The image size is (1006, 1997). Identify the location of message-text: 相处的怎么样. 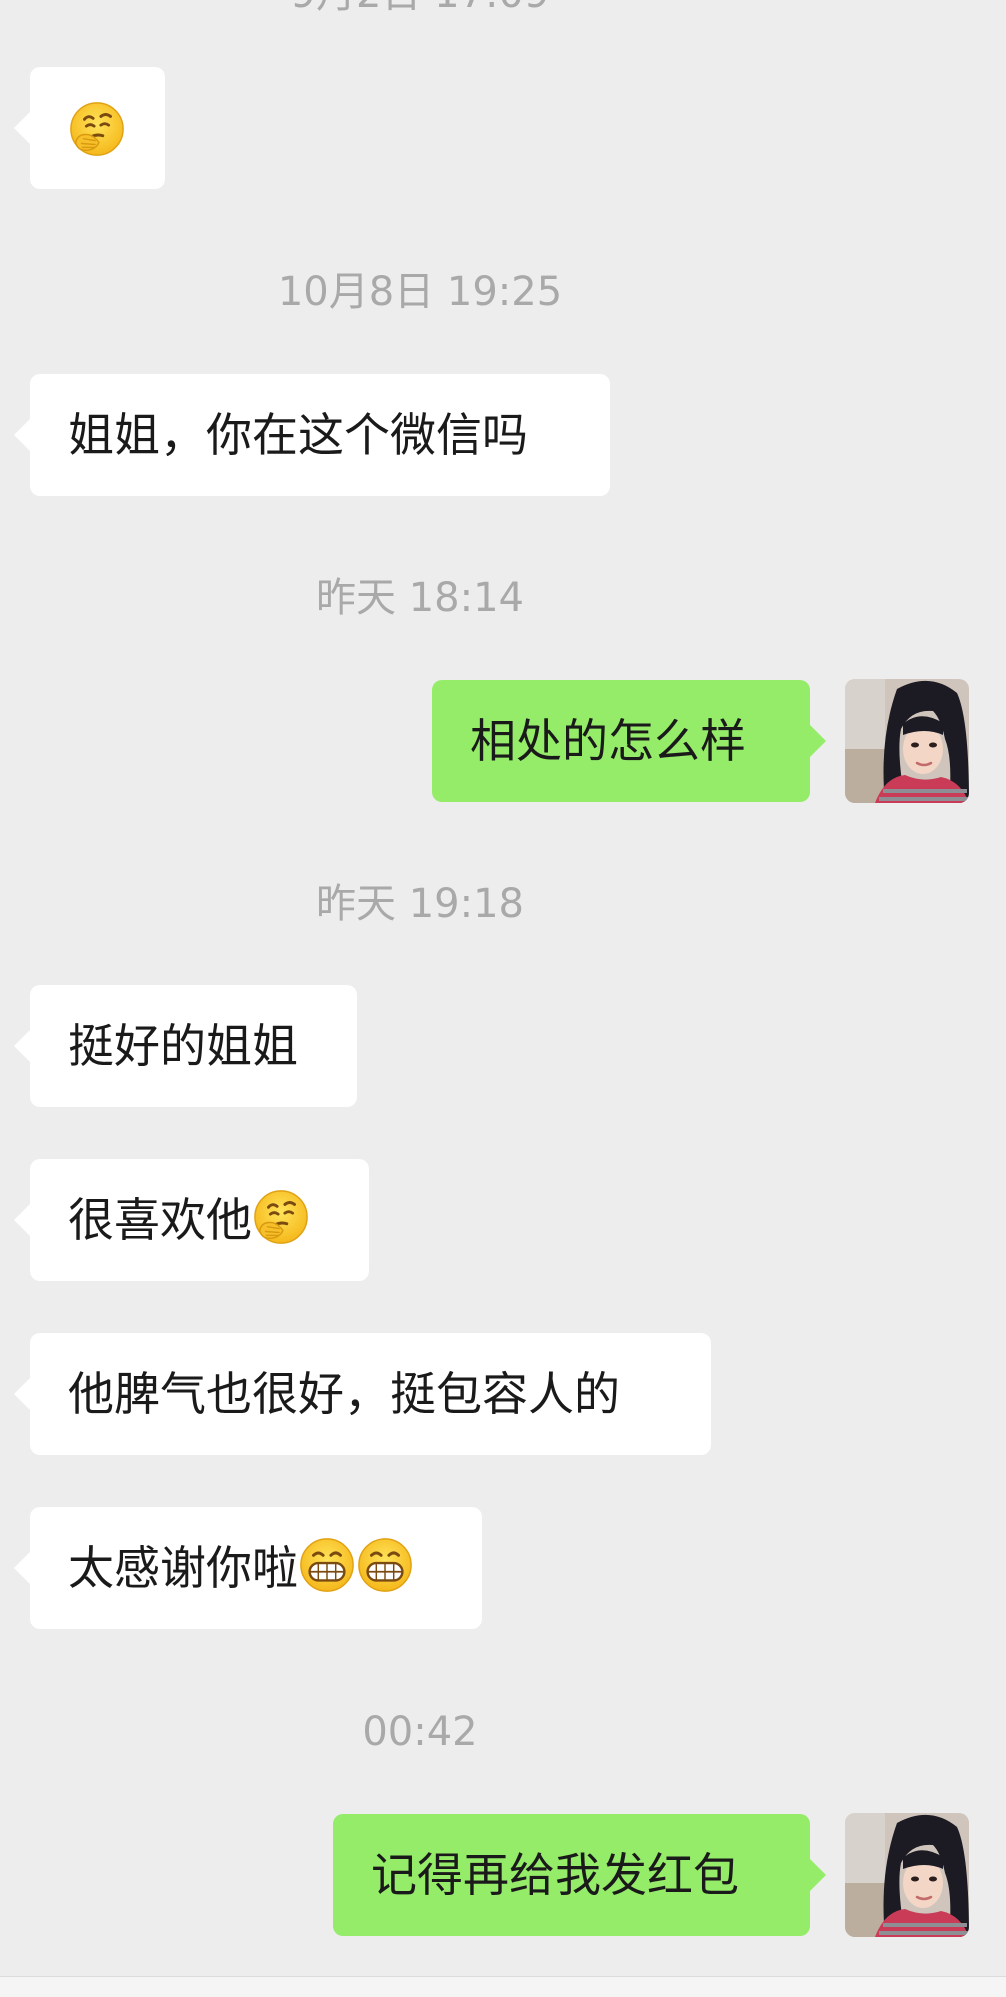
(608, 741).